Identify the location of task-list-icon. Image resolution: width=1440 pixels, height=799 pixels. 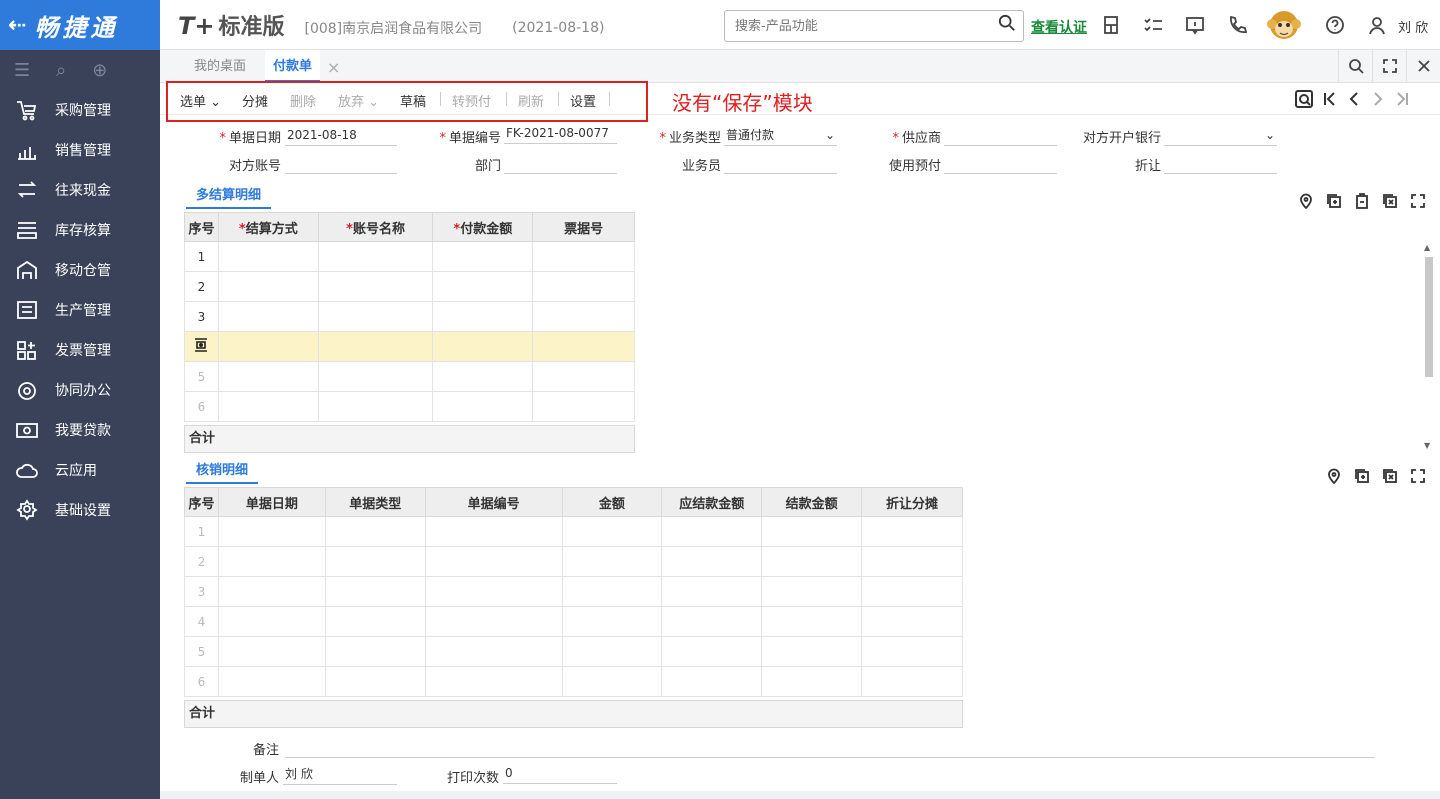
(1153, 25).